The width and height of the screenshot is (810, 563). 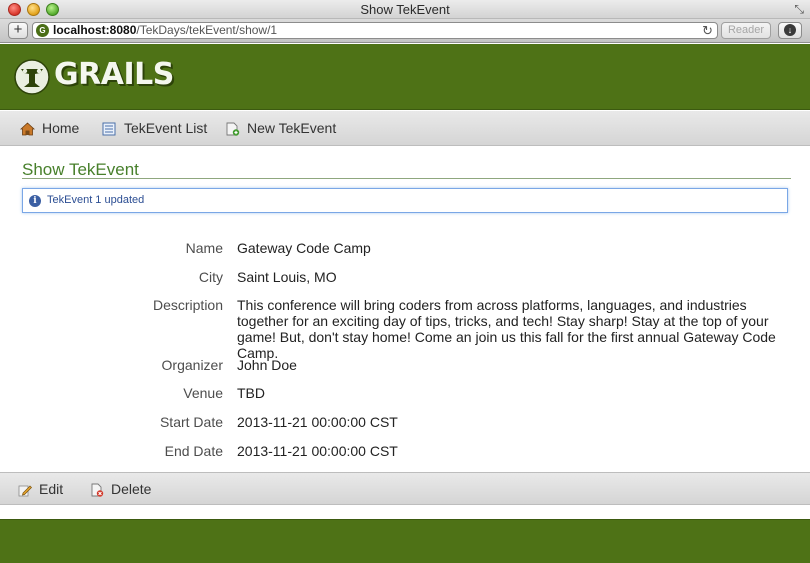 I want to click on status-message-text: TekEvent 1 updated, so click(x=96, y=200).